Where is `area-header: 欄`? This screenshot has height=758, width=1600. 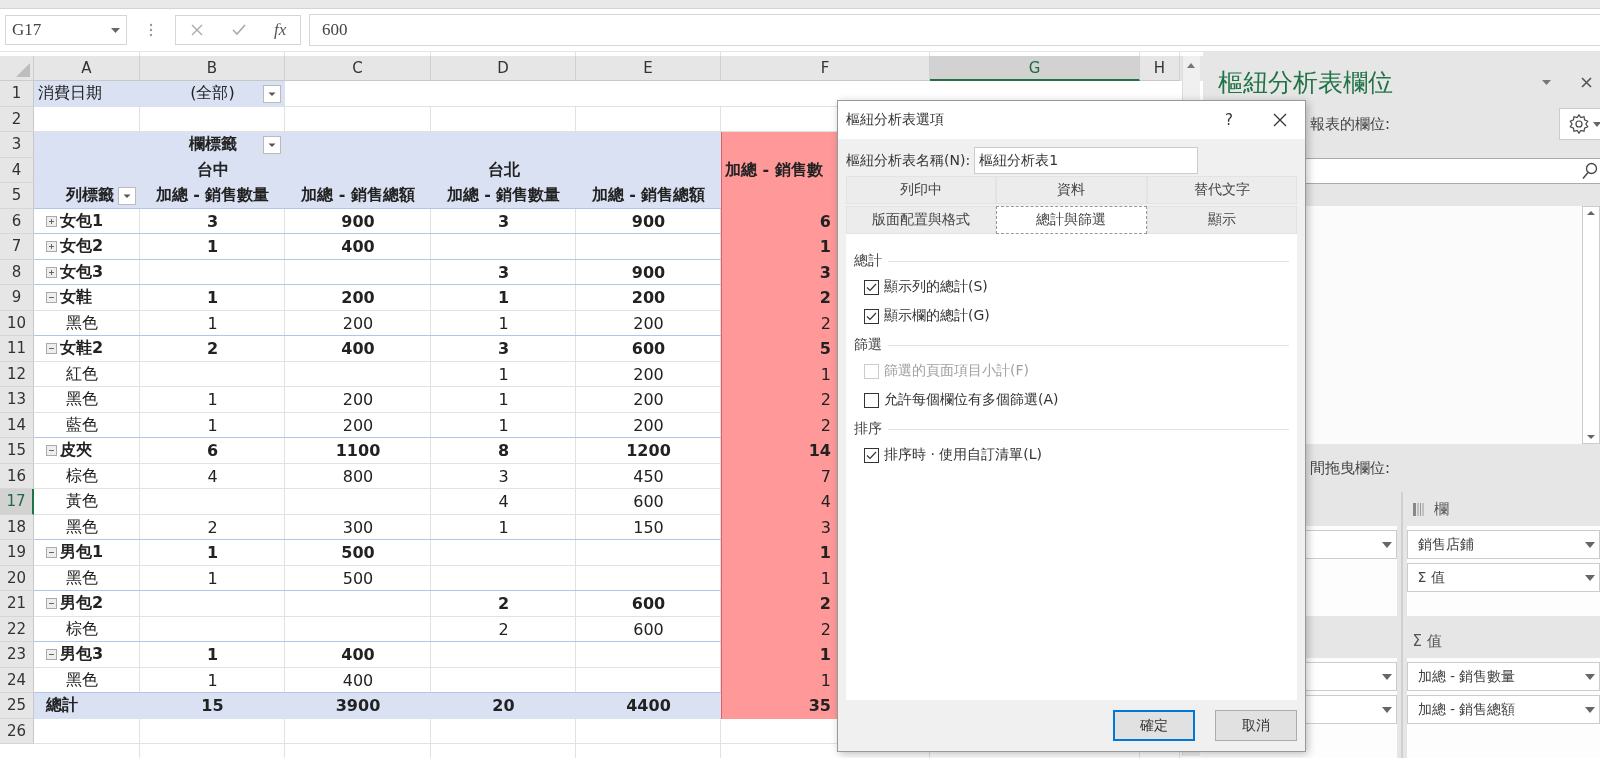
area-header: 欄 is located at coordinates (1441, 509).